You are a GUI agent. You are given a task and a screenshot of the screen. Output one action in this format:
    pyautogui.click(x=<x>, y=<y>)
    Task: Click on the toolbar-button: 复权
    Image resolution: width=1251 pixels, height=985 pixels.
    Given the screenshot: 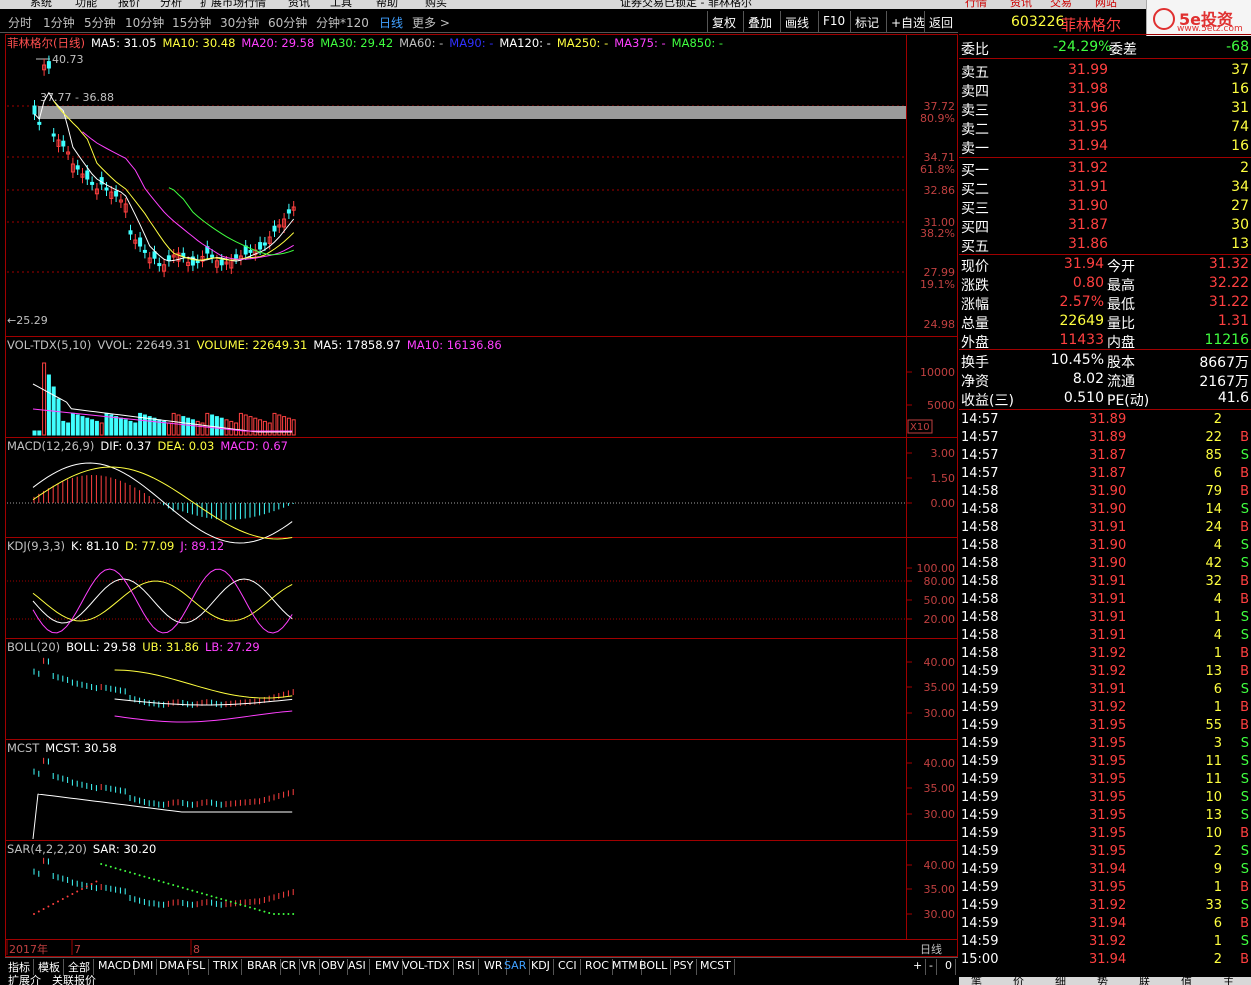 What is the action you would take?
    pyautogui.click(x=723, y=22)
    